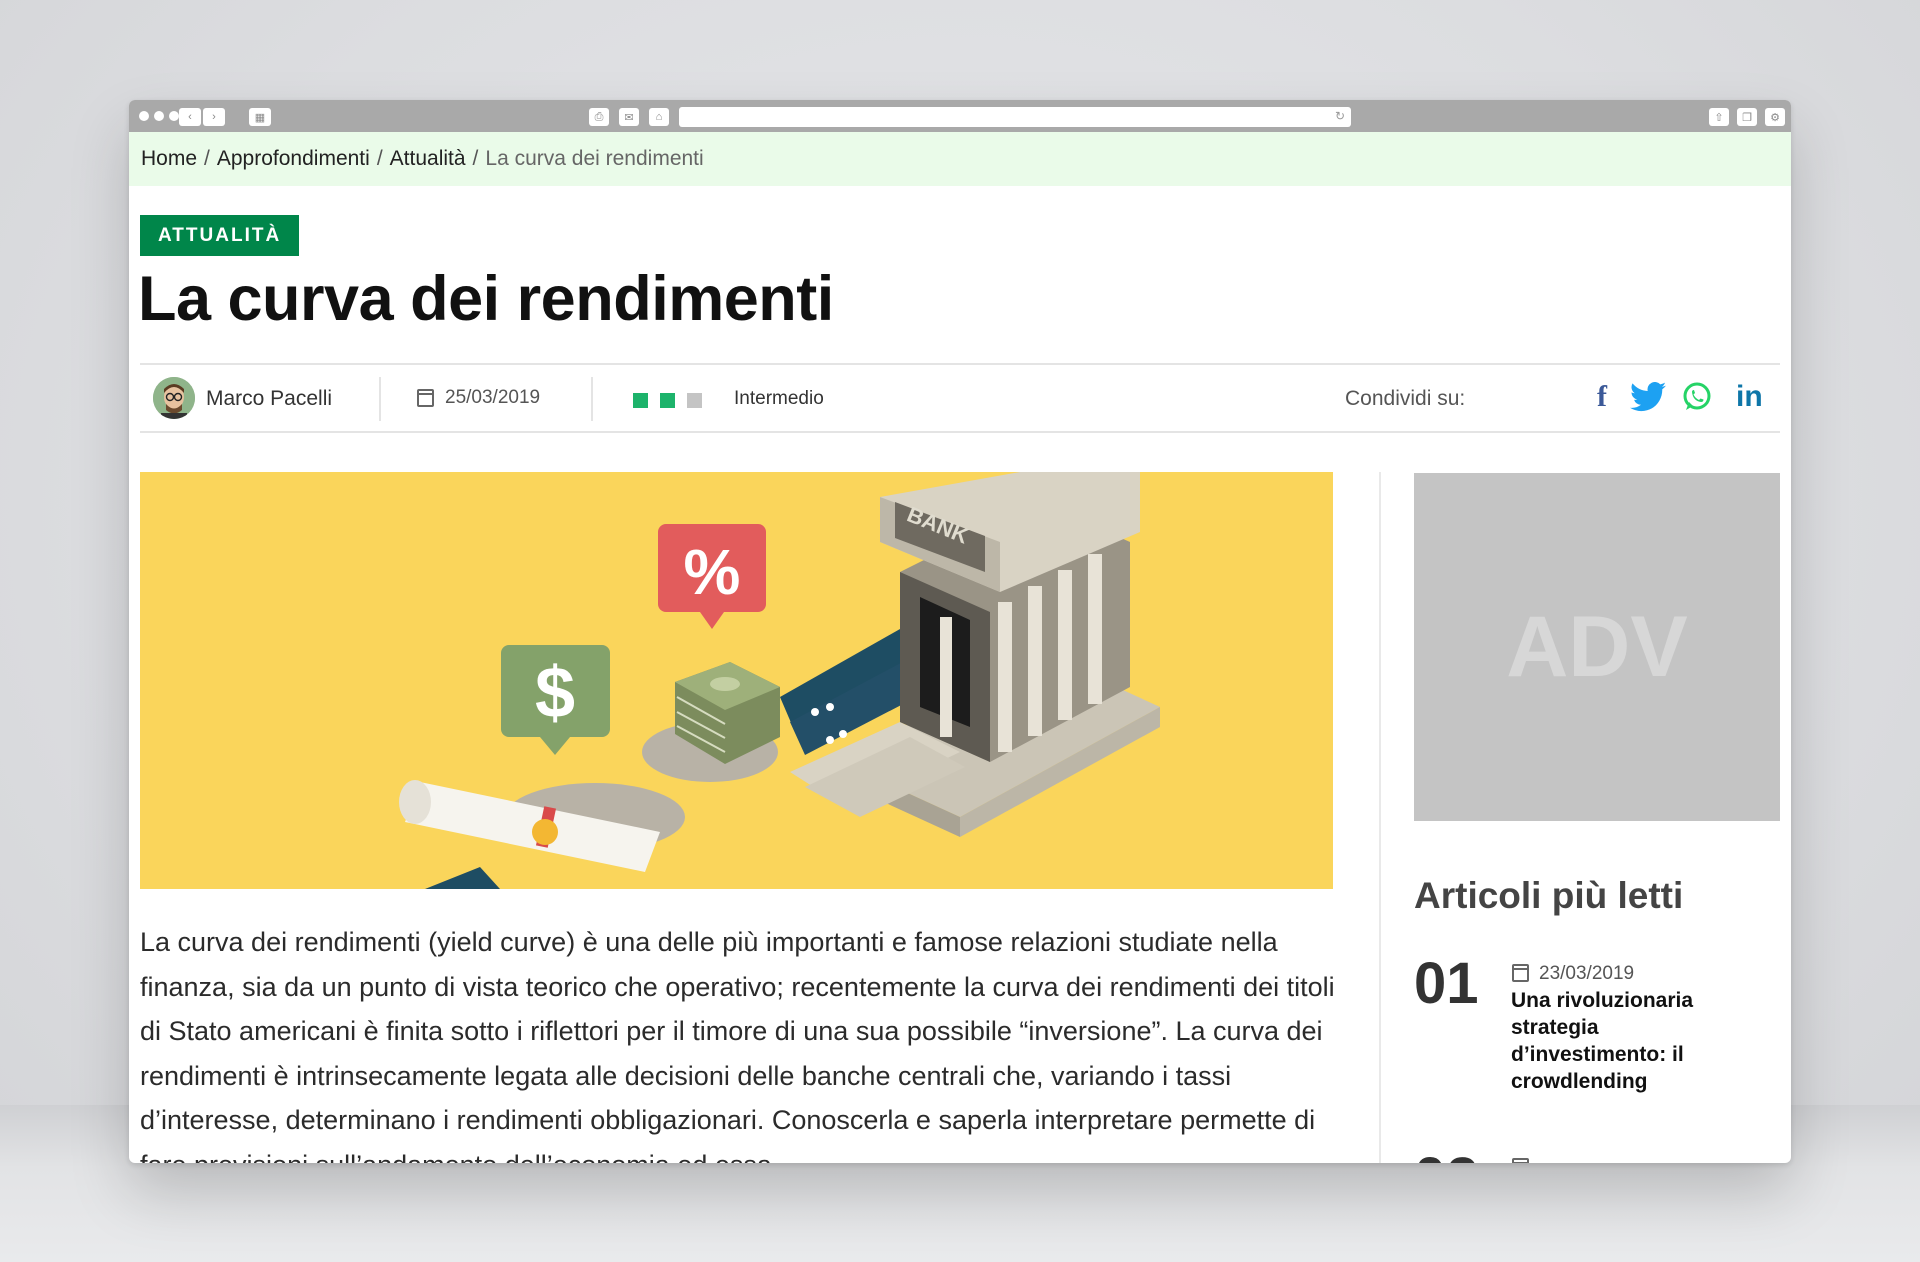 Image resolution: width=1920 pixels, height=1262 pixels. Describe the element at coordinates (1587, 973) in the screenshot. I see `most-read-date: 23/03/2019` at that location.